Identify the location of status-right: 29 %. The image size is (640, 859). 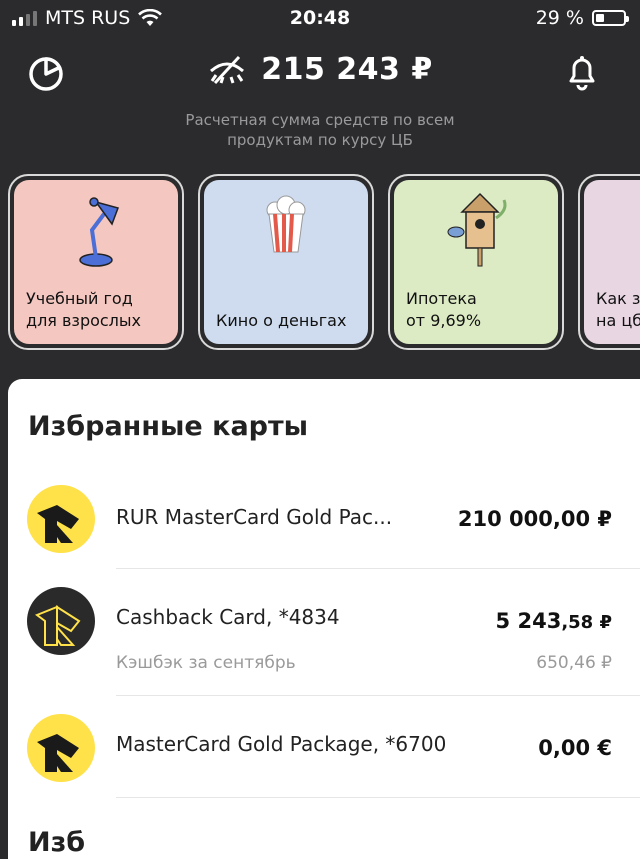
(582, 18).